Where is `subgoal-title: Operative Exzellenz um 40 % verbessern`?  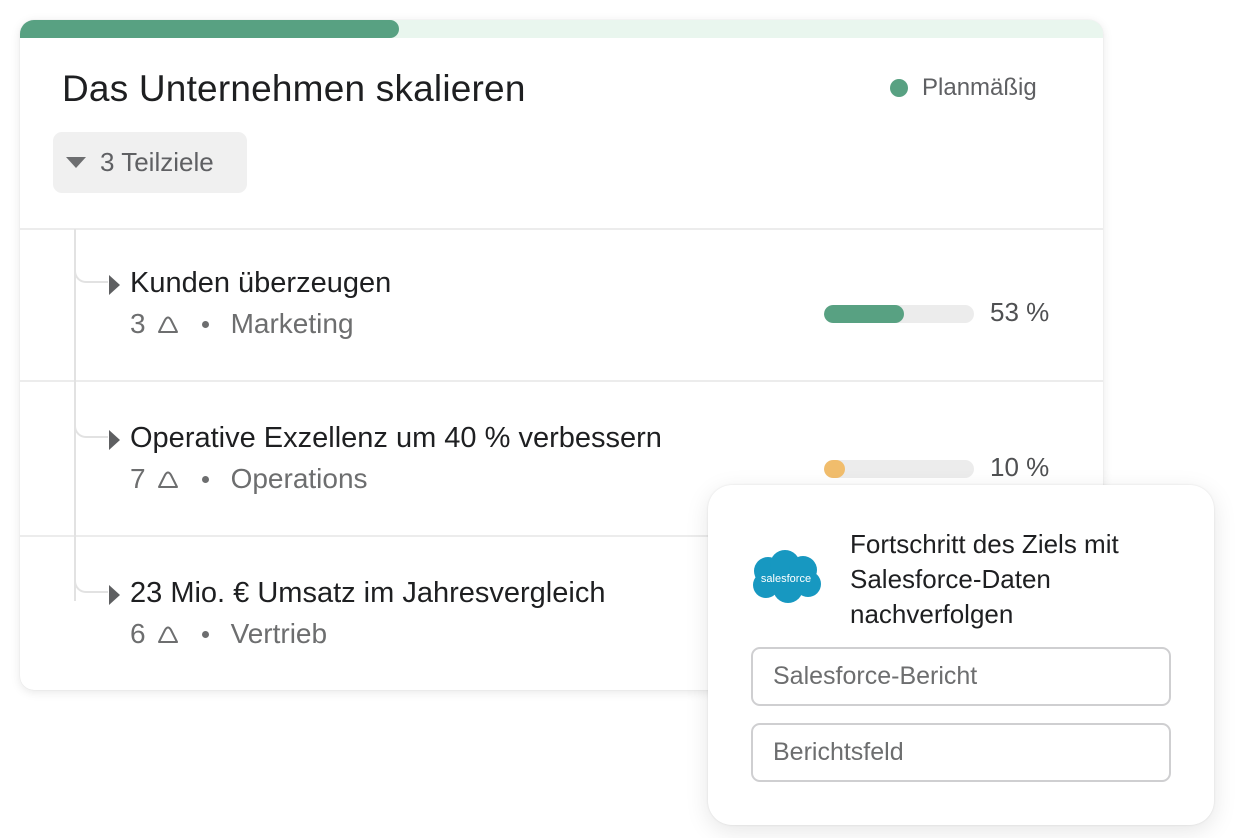
subgoal-title: Operative Exzellenz um 40 % verbessern is located at coordinates (396, 438).